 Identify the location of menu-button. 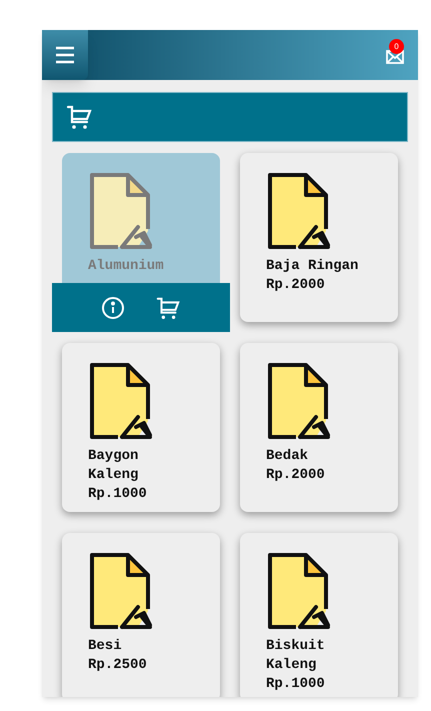
(65, 55).